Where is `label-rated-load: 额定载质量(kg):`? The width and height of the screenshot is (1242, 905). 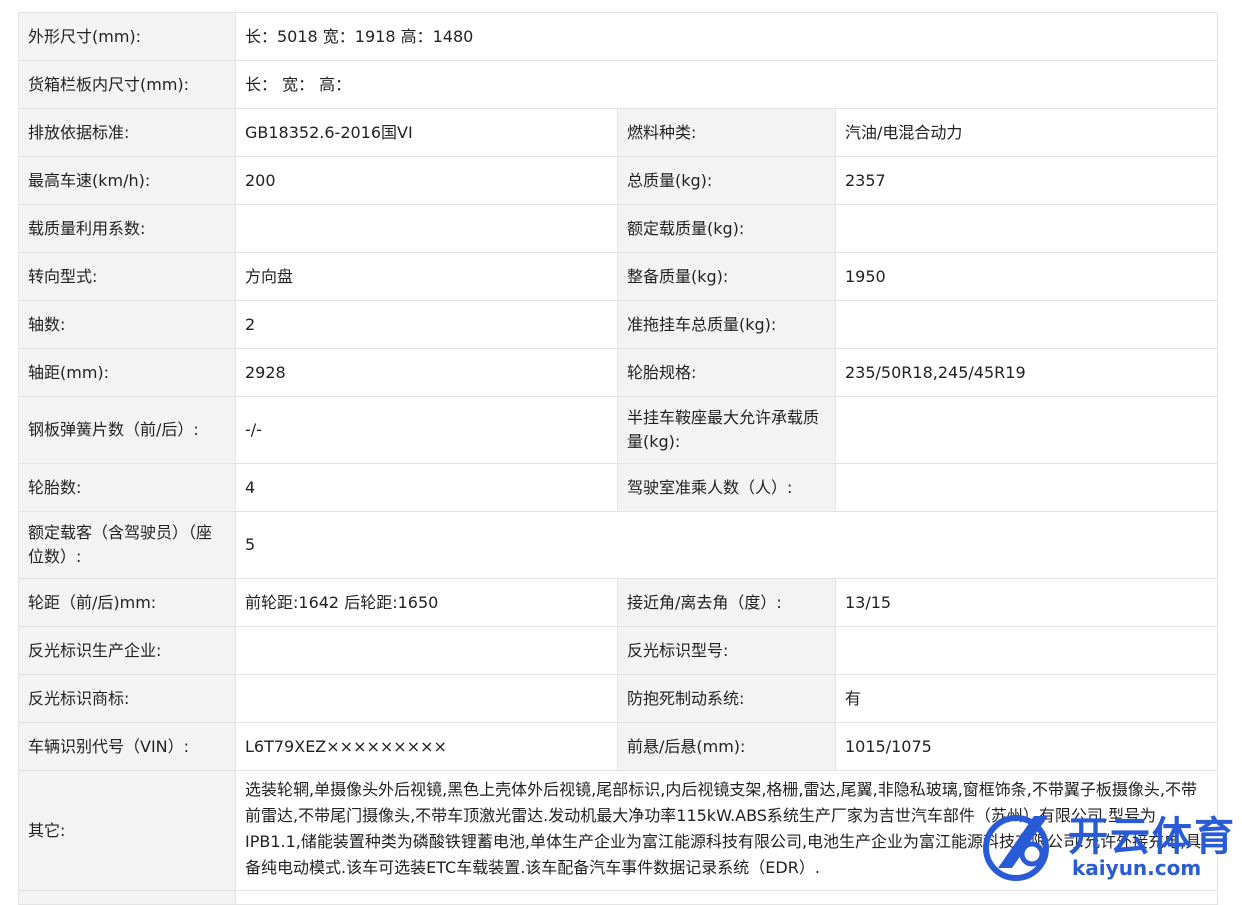
label-rated-load: 额定载质量(kg): is located at coordinates (727, 228).